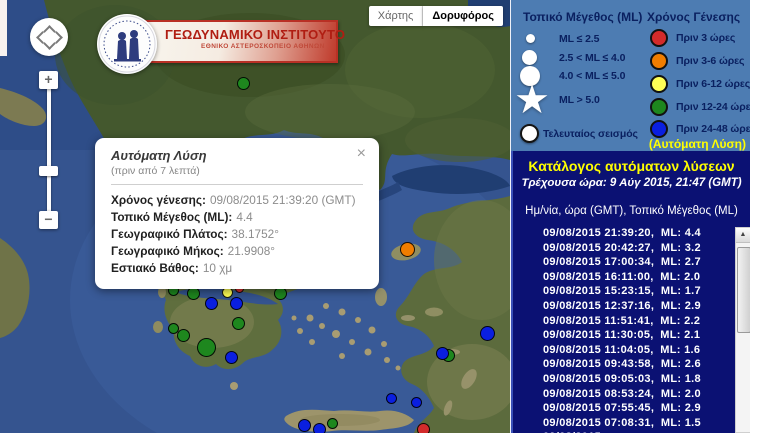 This screenshot has width=770, height=433. I want to click on catalog-entry: 09/08/2015 11:51:41, ML: 2.2, so click(622, 321).